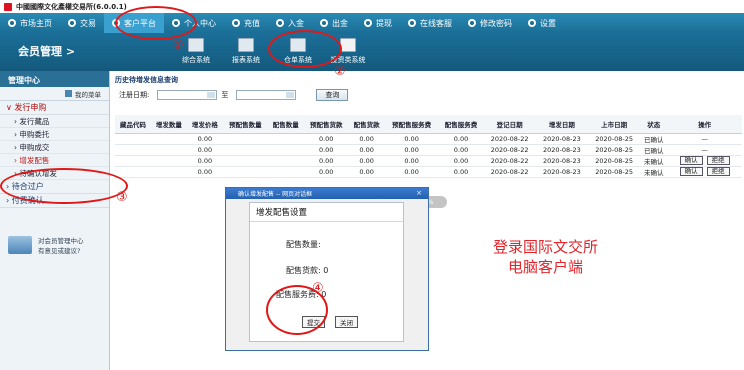 This screenshot has width=744, height=370. Describe the element at coordinates (54, 94) in the screenshot. I see `my-menu-link: 我的菜单` at that location.